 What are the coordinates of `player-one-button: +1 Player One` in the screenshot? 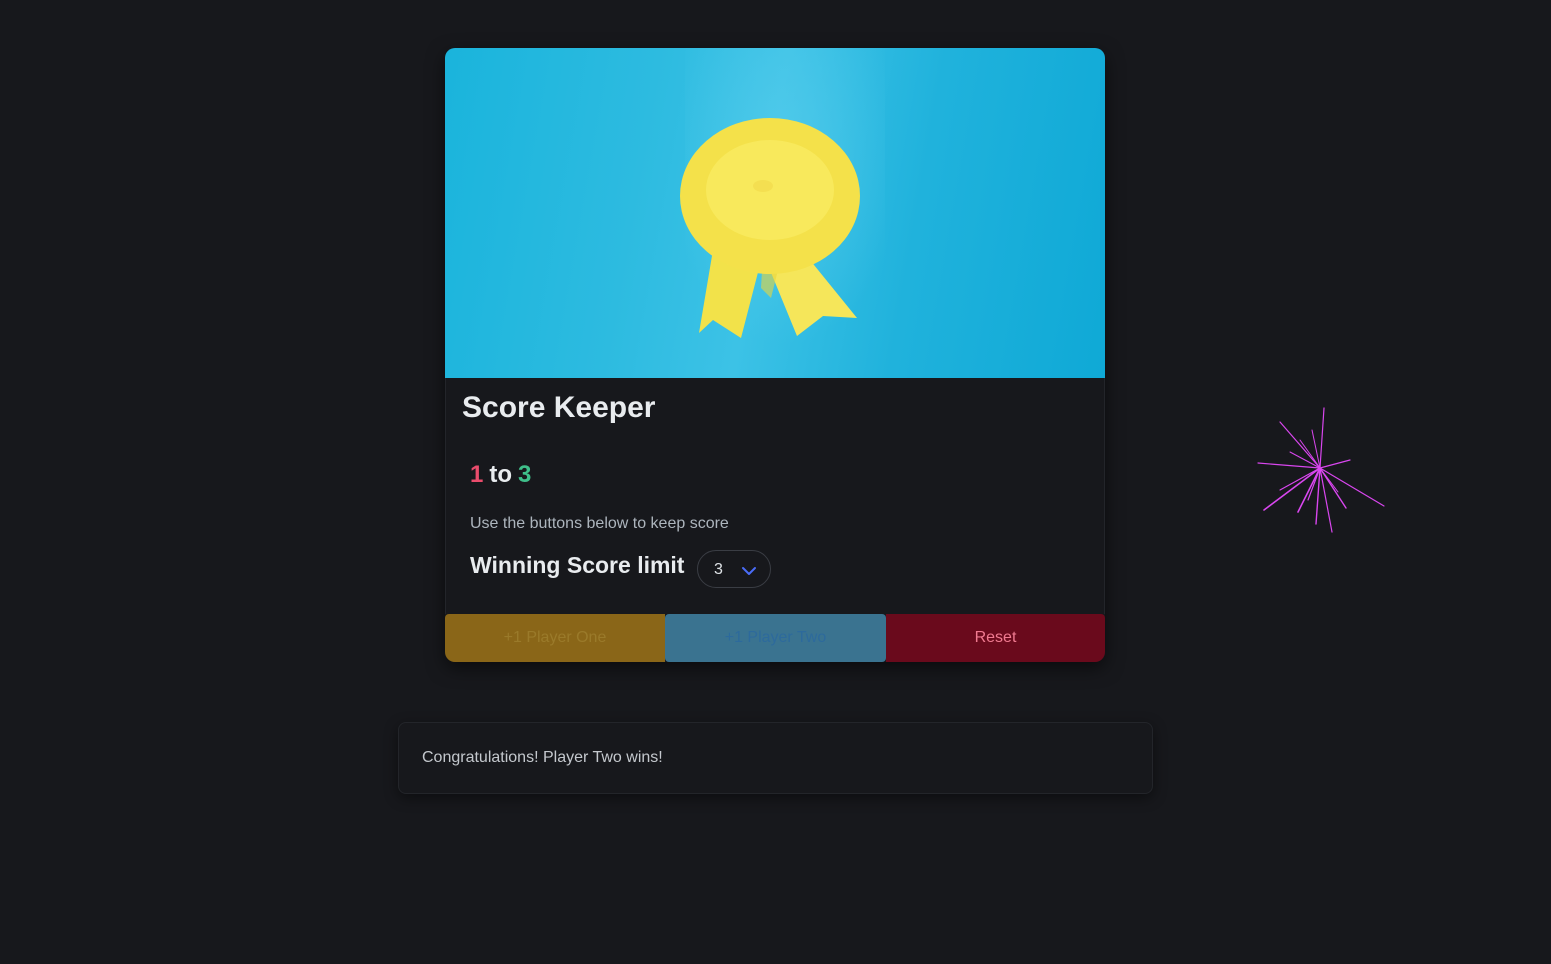 It's located at (555, 638).